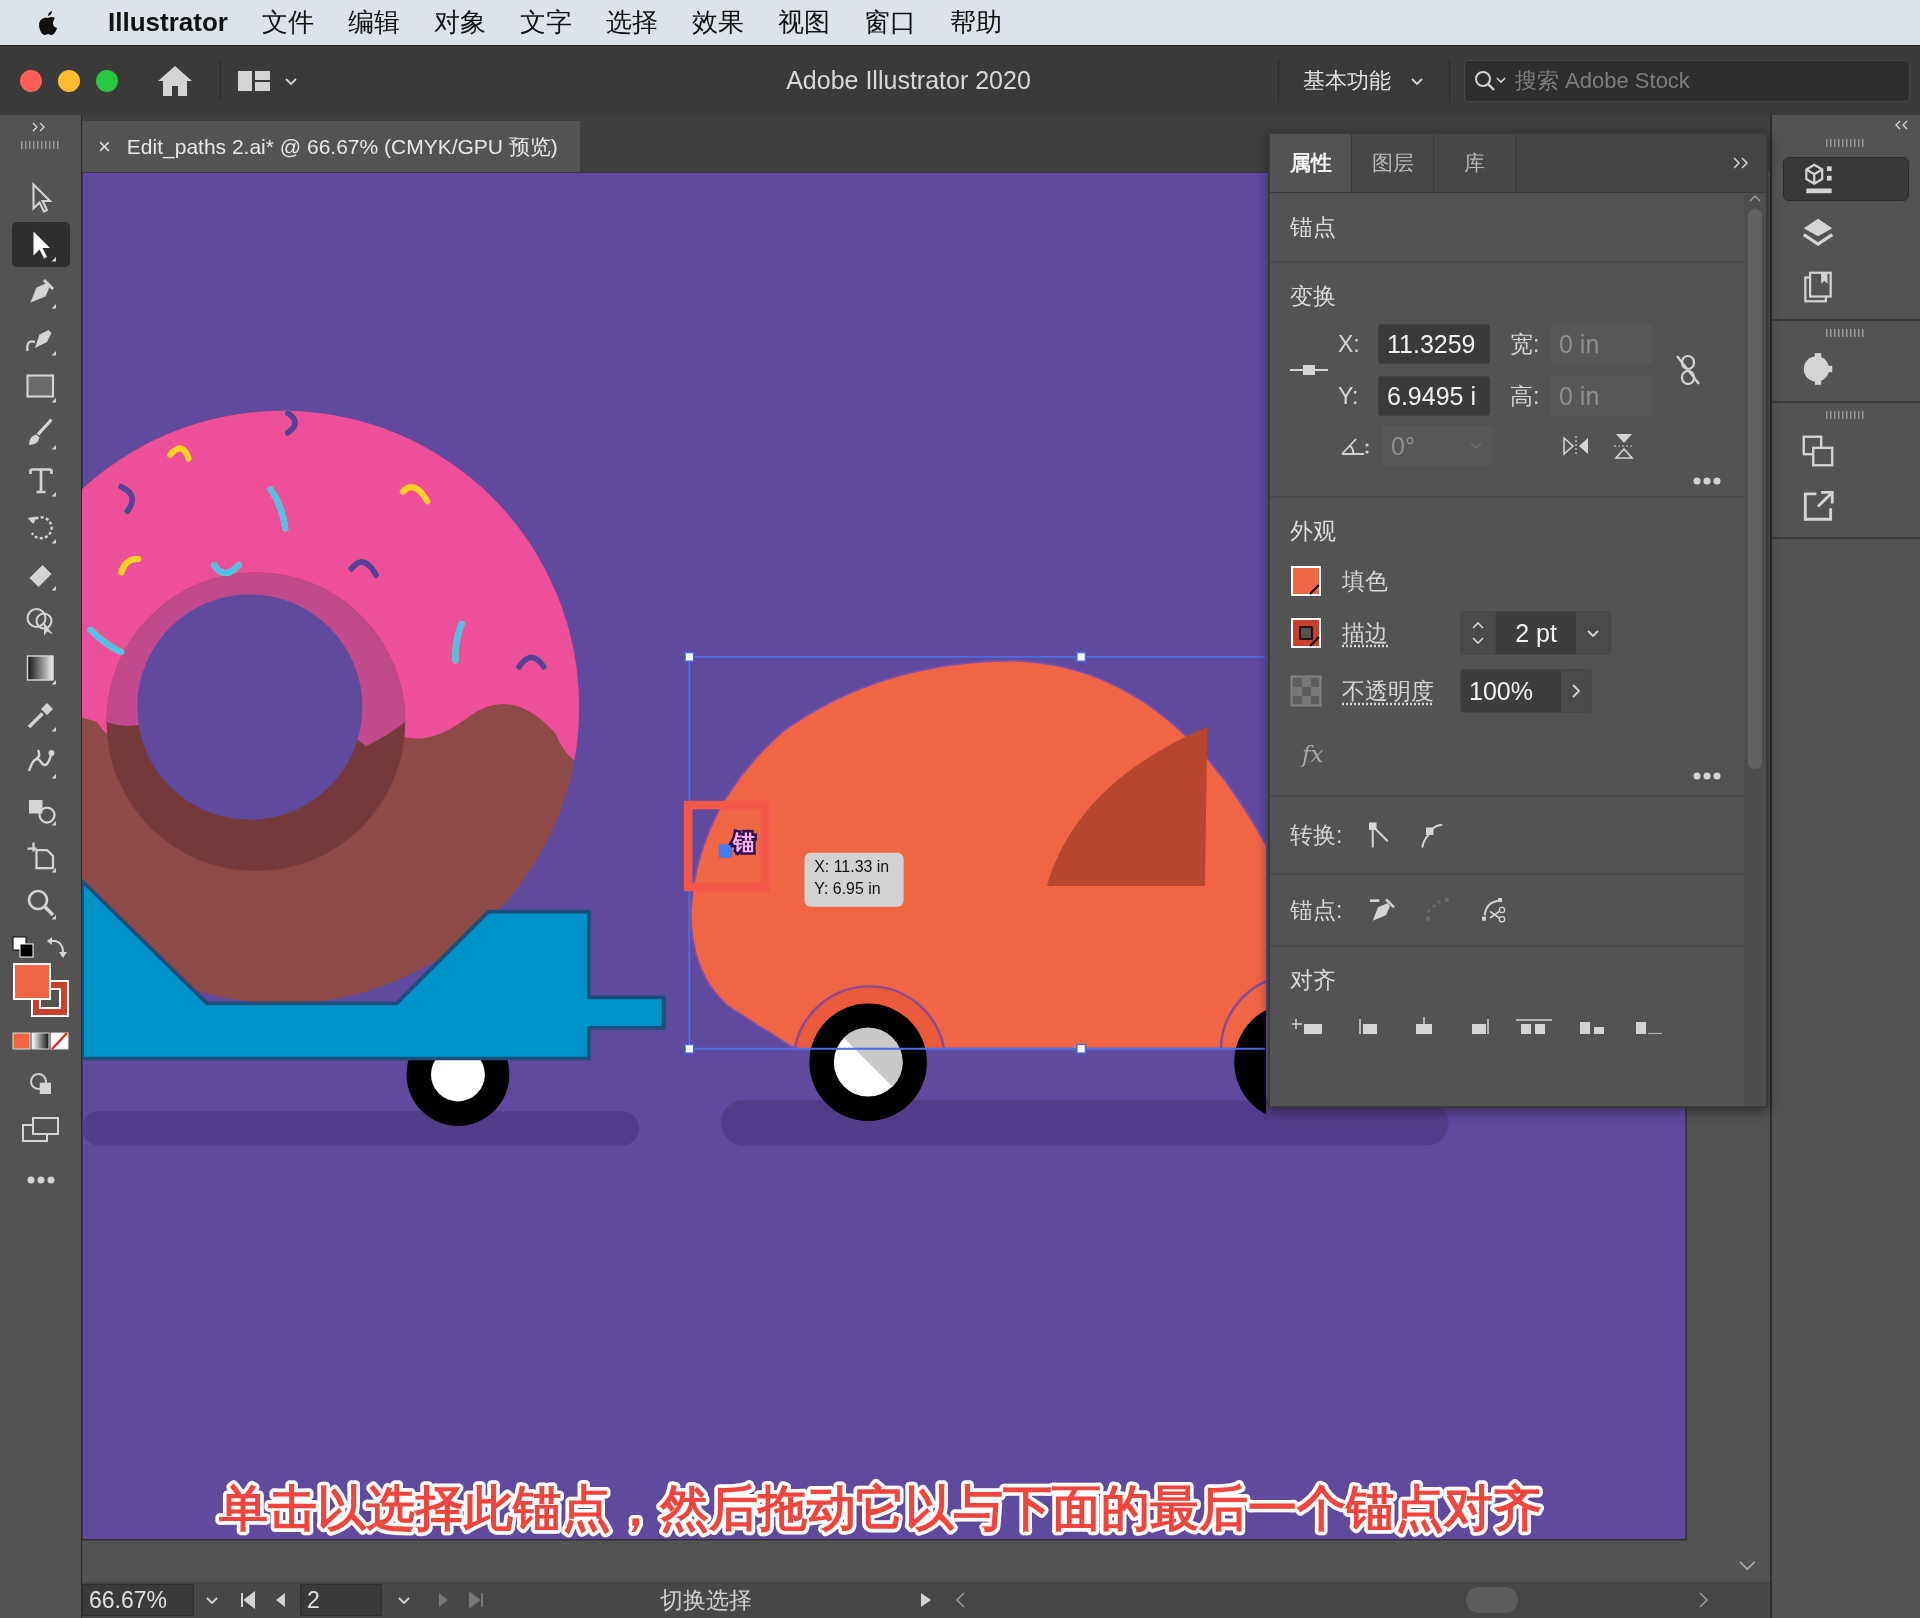 Image resolution: width=1920 pixels, height=1618 pixels. Describe the element at coordinates (744, 843) in the screenshot. I see `anchor-hint: 锚` at that location.